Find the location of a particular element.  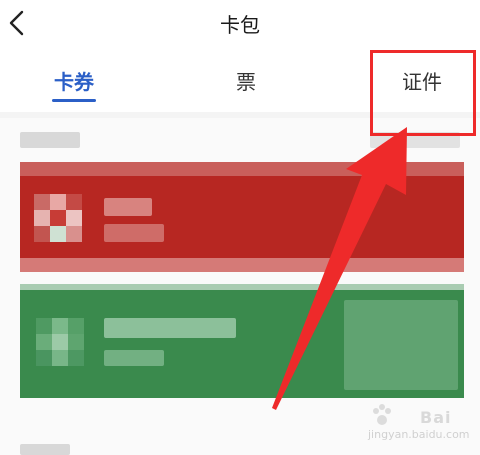

watermark-url: jingyan.baidu.com is located at coordinates (419, 434).